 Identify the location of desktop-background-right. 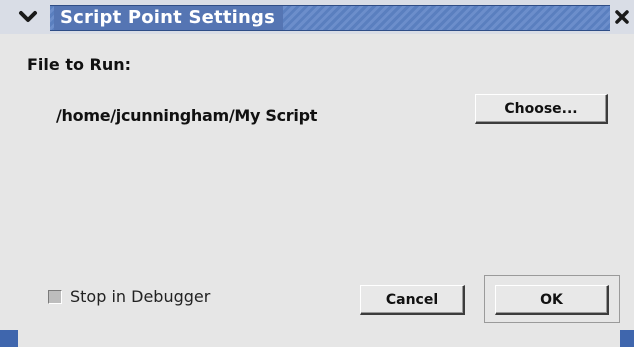
(627, 338).